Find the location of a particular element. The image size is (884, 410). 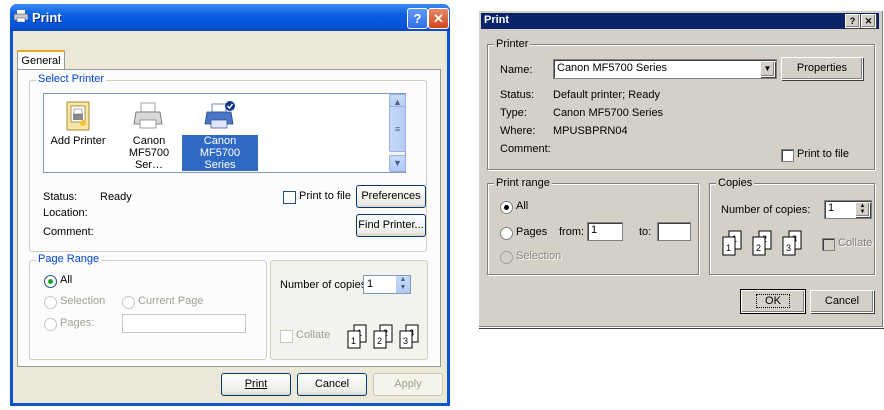

printer-name-select: Canon MF5700 Series ▼ is located at coordinates (665, 69).